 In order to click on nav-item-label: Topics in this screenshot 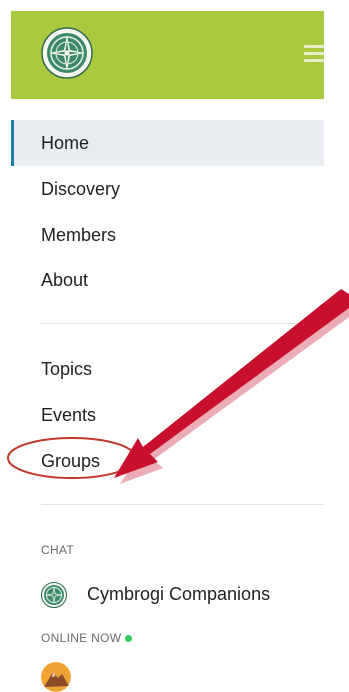, I will do `click(67, 369)`.